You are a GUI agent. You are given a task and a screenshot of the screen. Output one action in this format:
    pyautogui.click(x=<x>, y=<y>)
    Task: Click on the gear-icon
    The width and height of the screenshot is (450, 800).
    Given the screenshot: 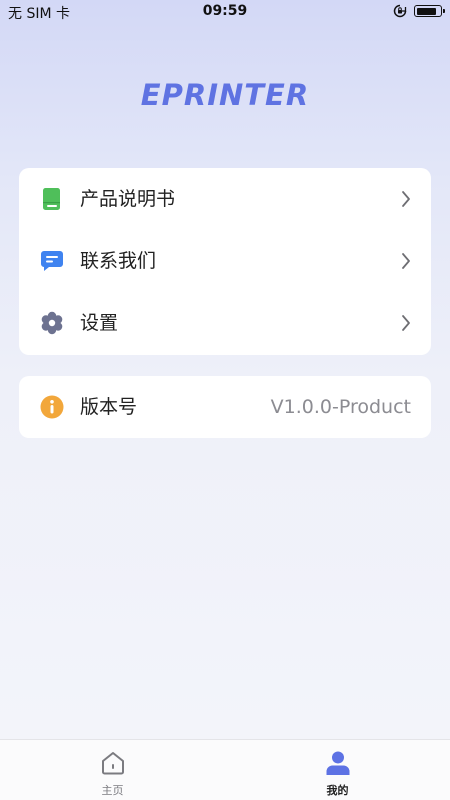 What is the action you would take?
    pyautogui.click(x=52, y=323)
    